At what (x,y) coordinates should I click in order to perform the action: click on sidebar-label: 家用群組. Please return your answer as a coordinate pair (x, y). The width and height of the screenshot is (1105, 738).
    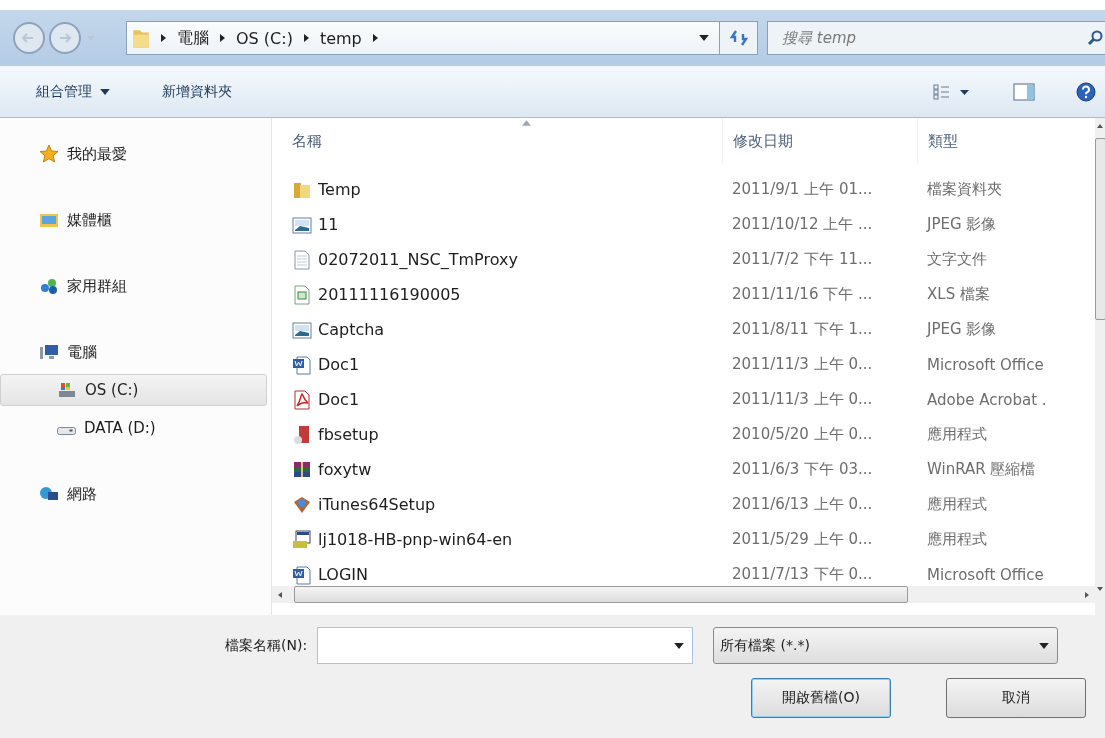
    Looking at the image, I should click on (97, 286).